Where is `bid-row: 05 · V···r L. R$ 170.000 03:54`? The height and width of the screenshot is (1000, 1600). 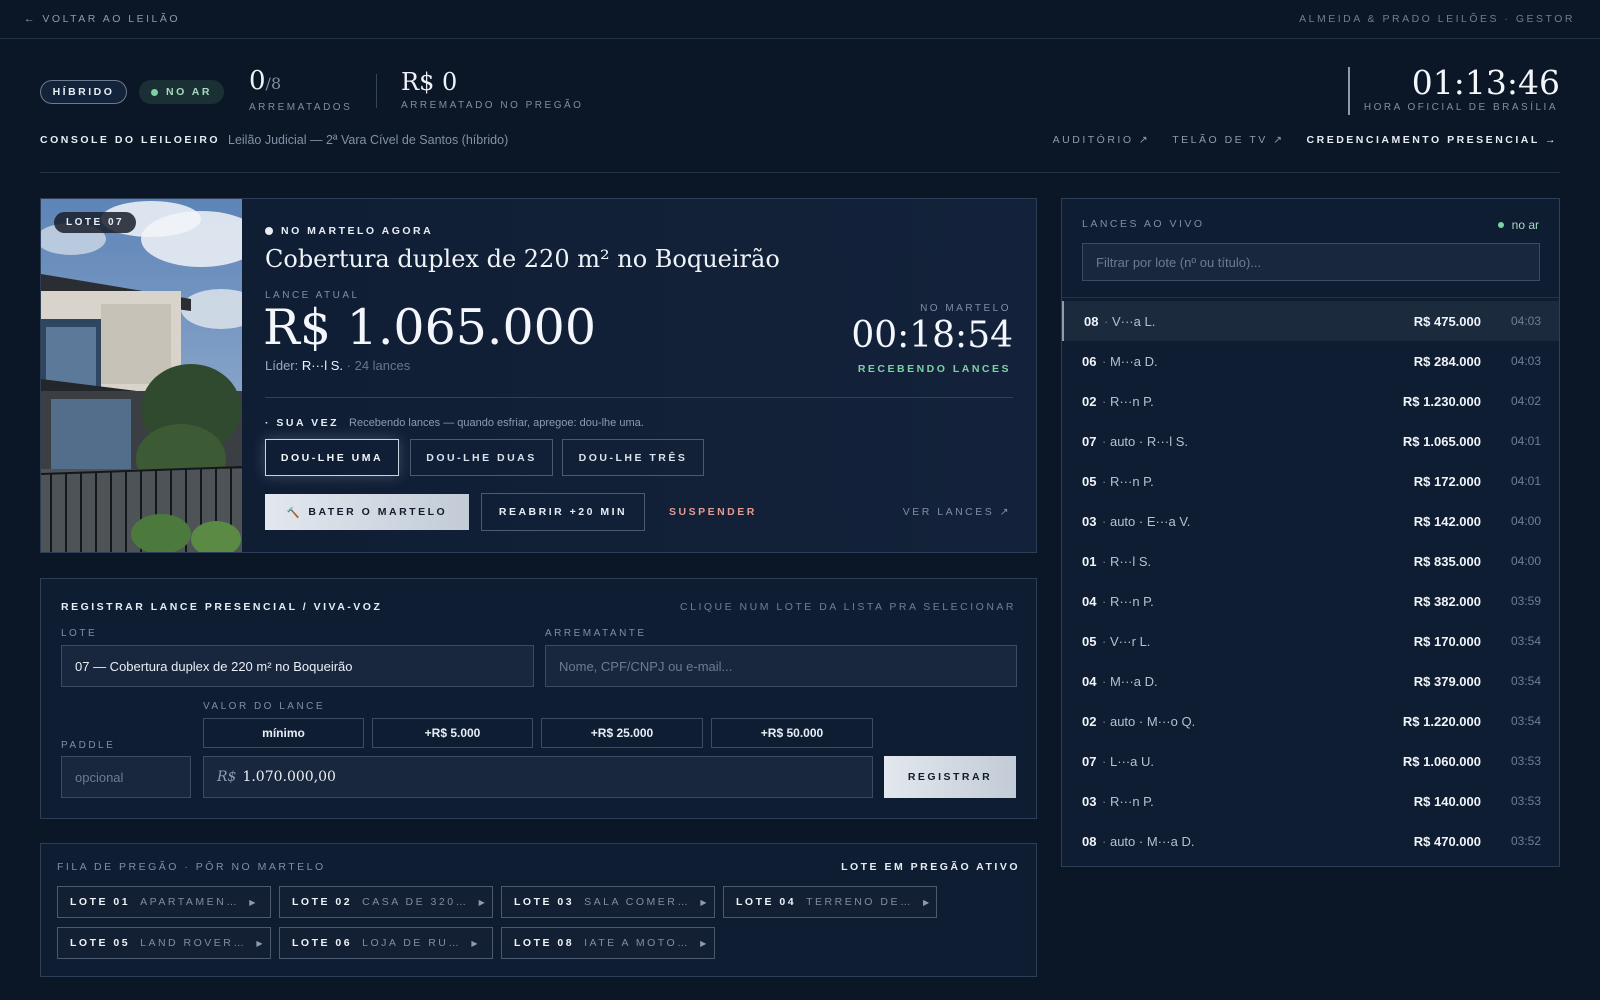
bid-row: 05 · V···r L. R$ 170.000 03:54 is located at coordinates (1310, 641).